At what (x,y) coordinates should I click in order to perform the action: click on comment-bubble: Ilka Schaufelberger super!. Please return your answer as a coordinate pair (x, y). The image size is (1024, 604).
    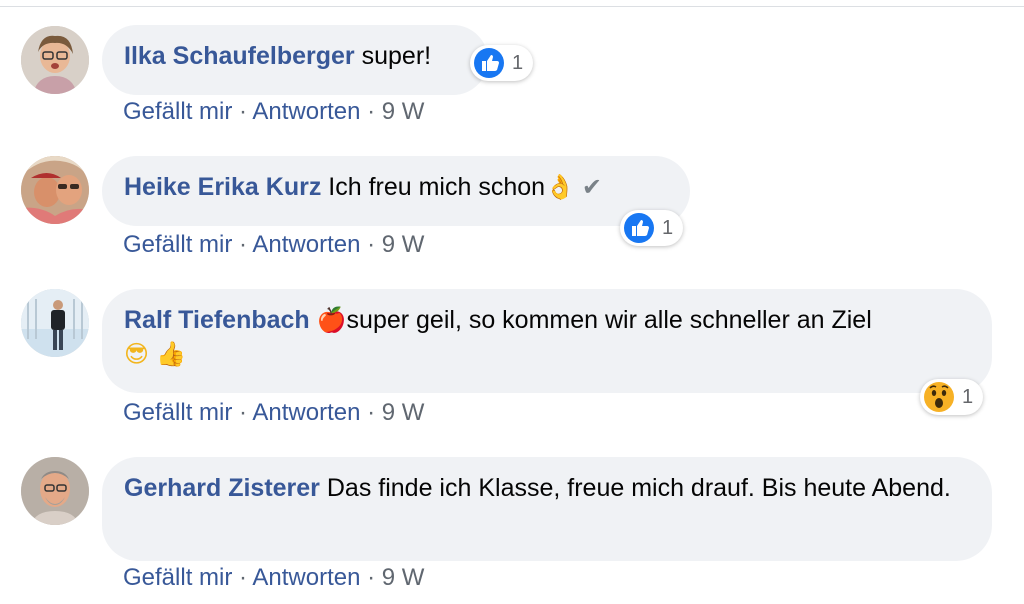
    Looking at the image, I should click on (295, 60).